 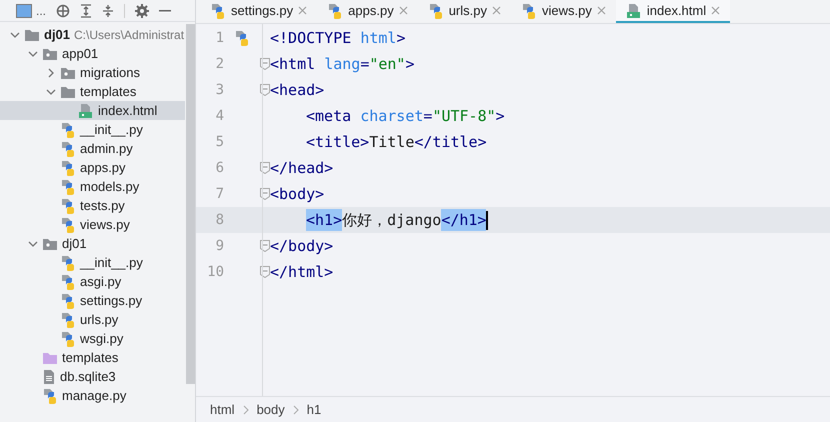 I want to click on tree-item: models.py, so click(x=92, y=186).